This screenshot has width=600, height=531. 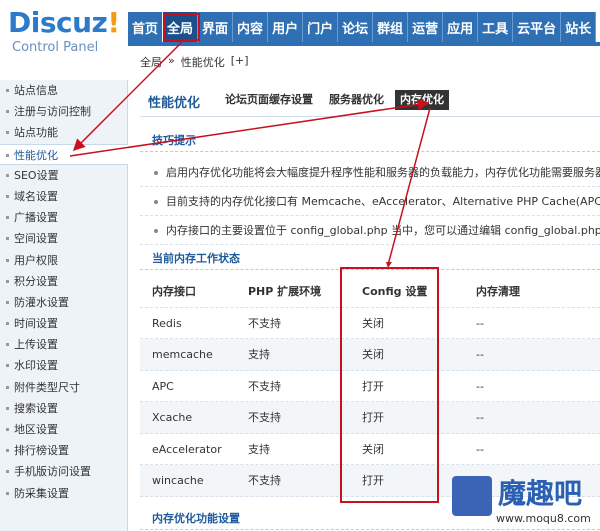 What do you see at coordinates (461, 27) in the screenshot?
I see `nav-item: 应用` at bounding box center [461, 27].